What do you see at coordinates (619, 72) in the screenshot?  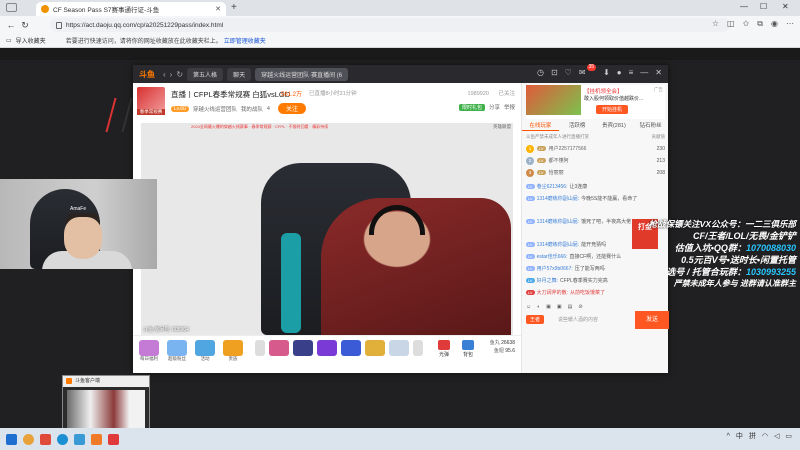 I see `user-avatar-icon: ●` at bounding box center [619, 72].